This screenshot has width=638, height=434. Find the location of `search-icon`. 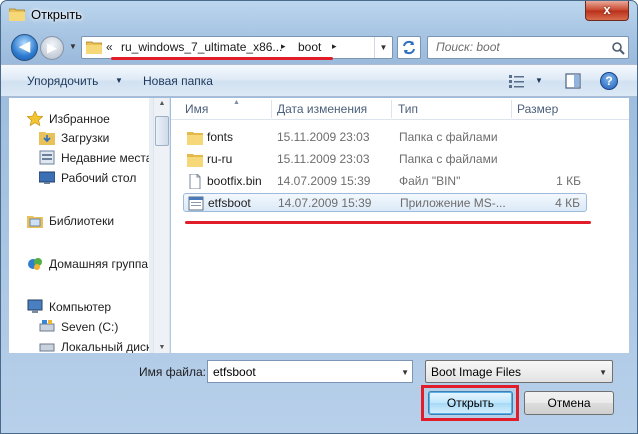

search-icon is located at coordinates (618, 48).